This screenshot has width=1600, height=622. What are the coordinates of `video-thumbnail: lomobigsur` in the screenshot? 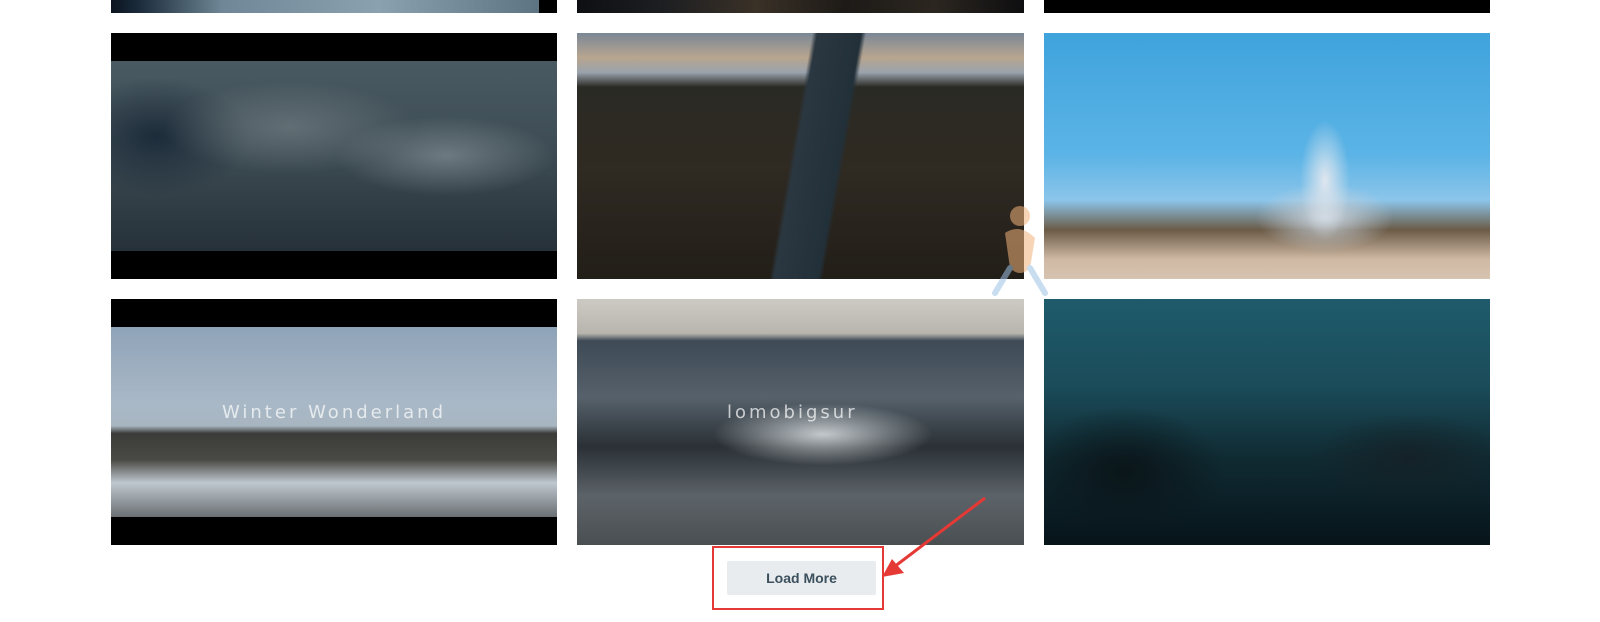 It's located at (800, 422).